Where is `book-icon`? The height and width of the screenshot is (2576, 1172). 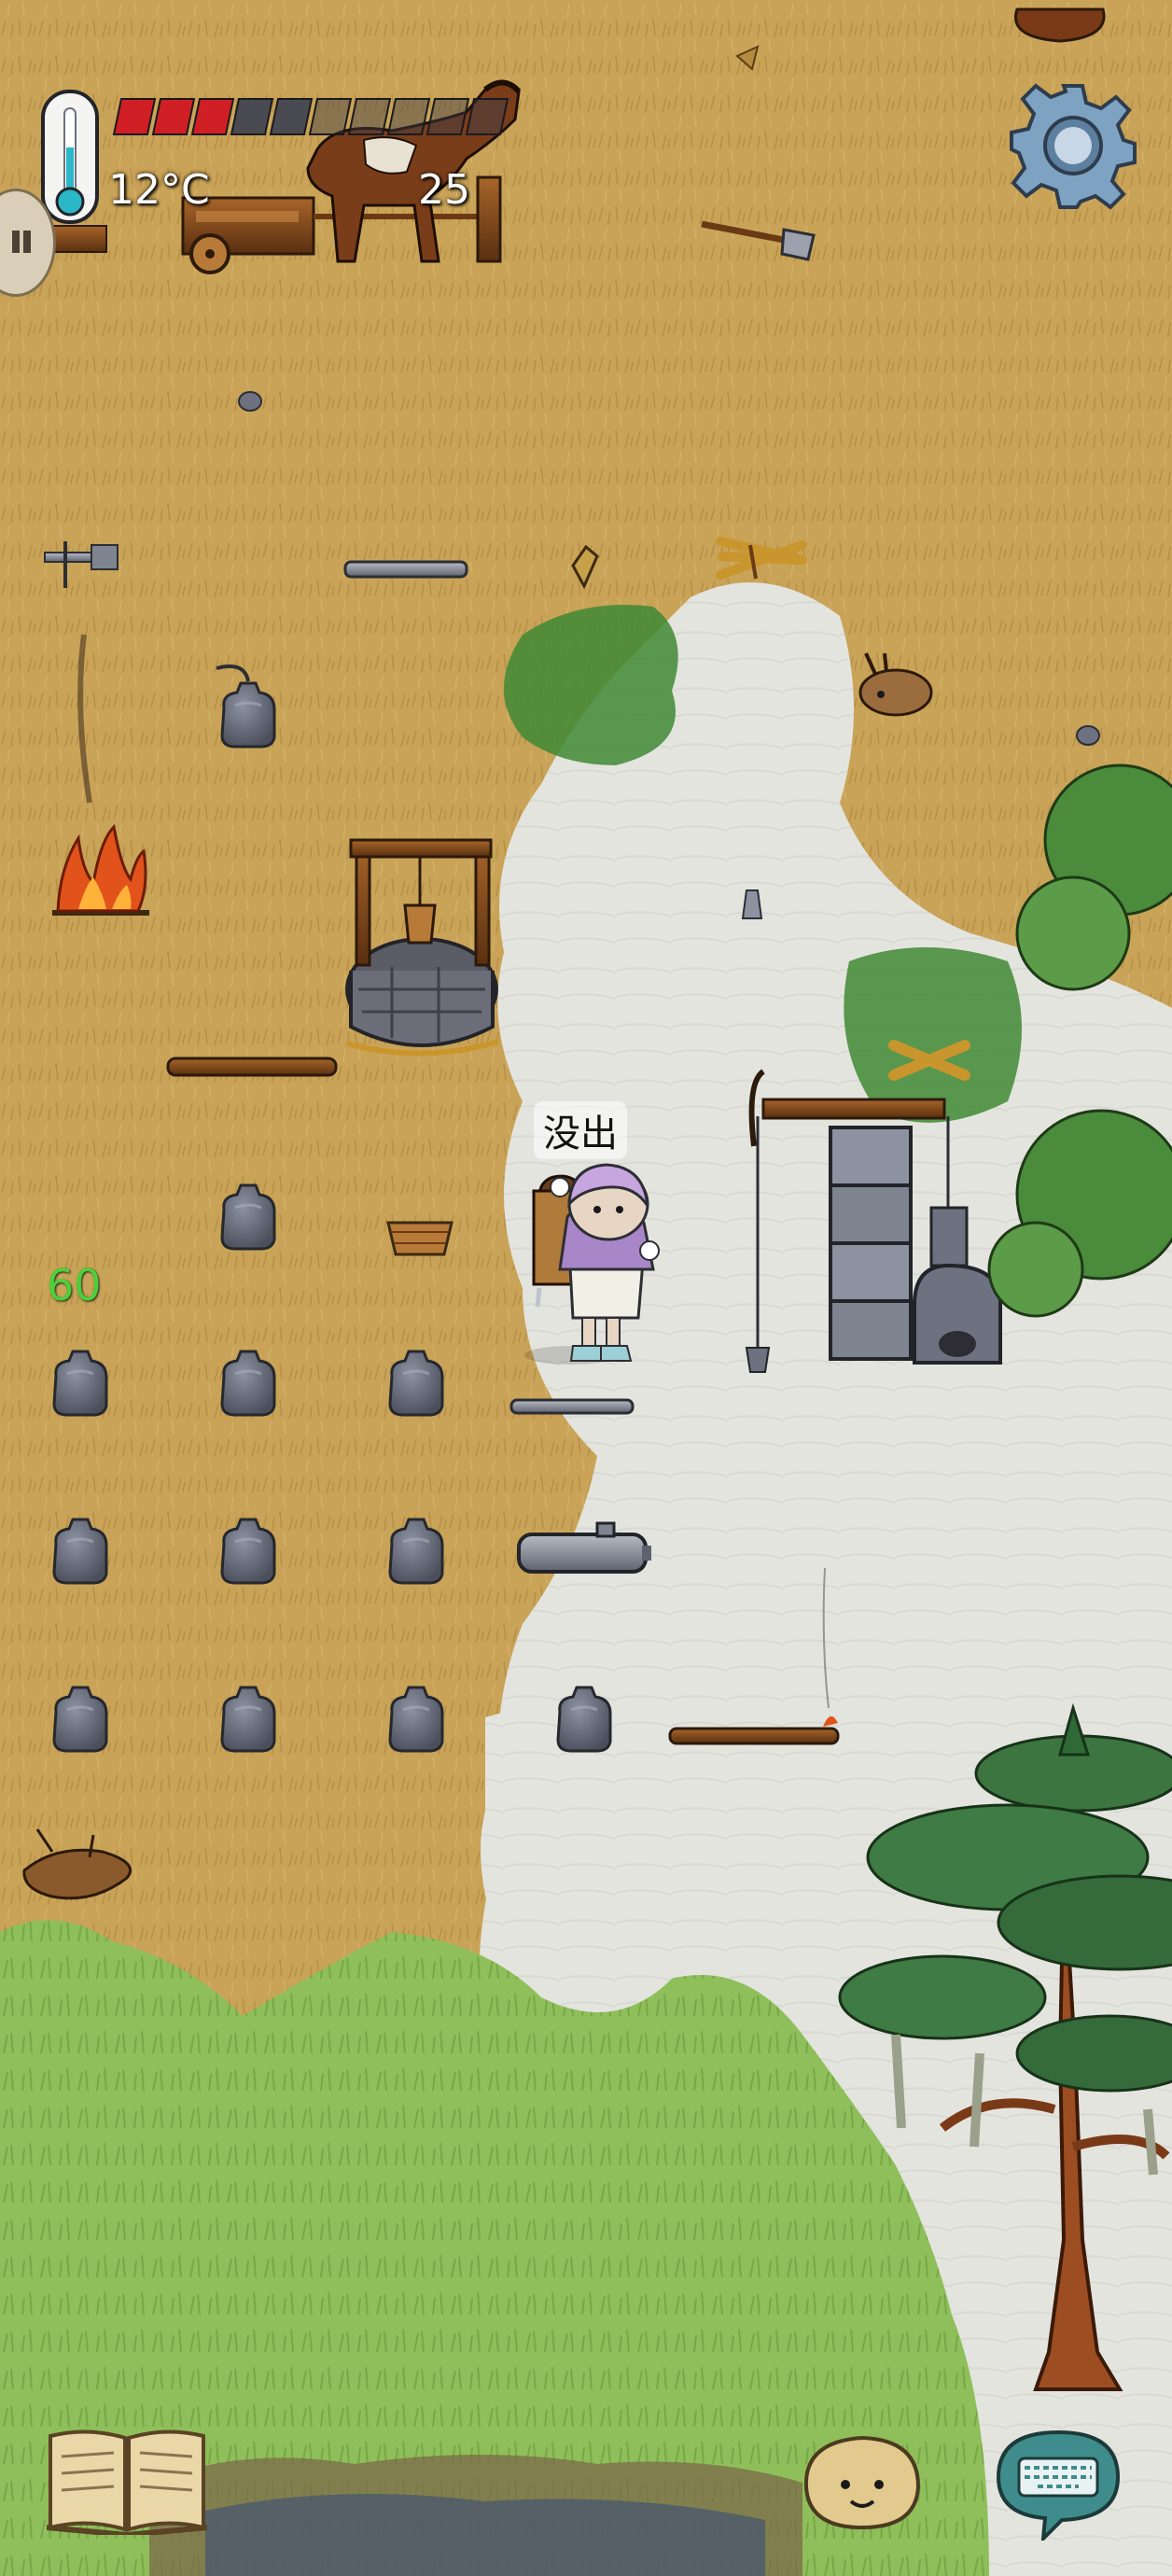
book-icon is located at coordinates (127, 2484).